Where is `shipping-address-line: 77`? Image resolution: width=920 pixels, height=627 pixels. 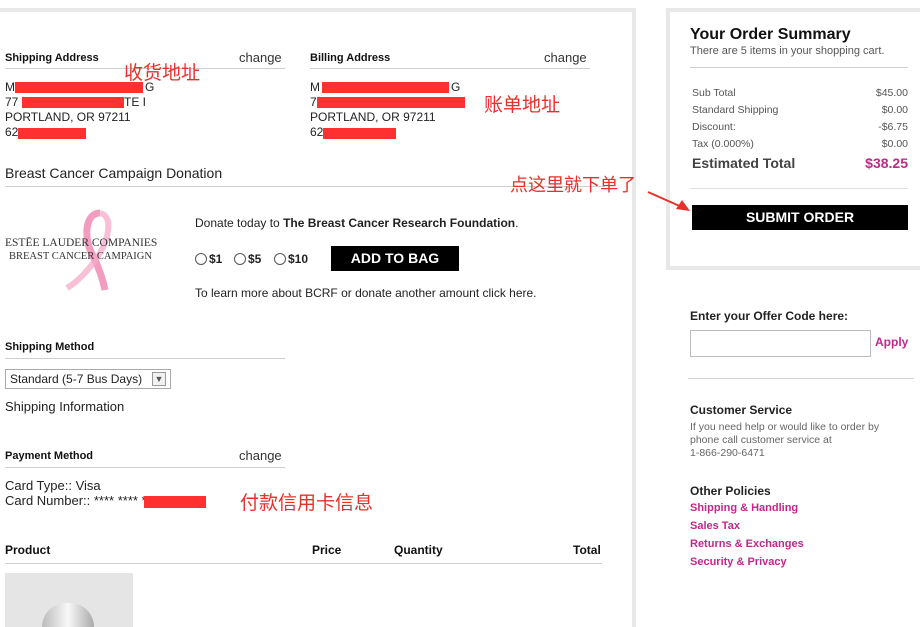 shipping-address-line: 77 is located at coordinates (12, 102).